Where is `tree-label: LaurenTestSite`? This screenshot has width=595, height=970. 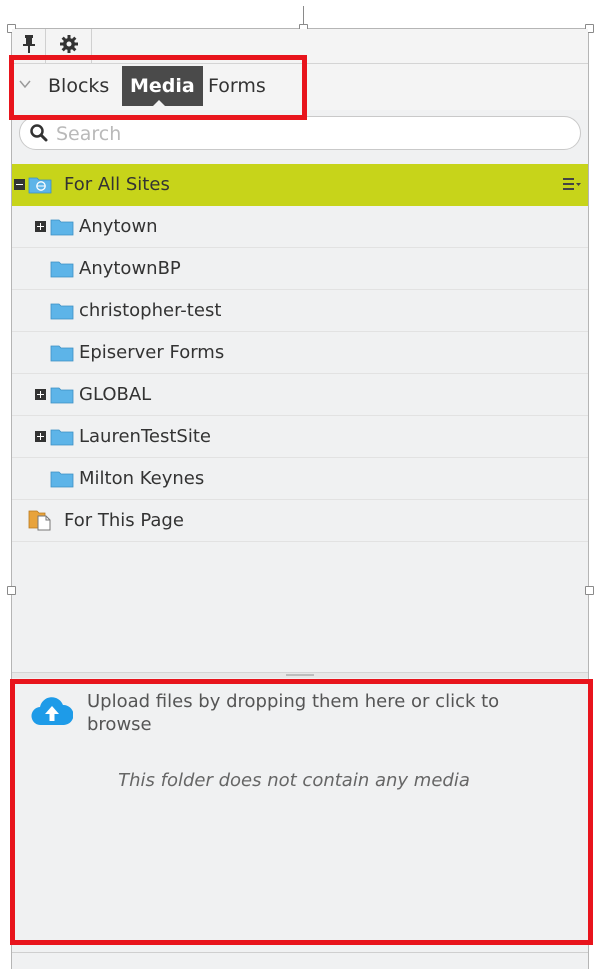 tree-label: LaurenTestSite is located at coordinates (145, 436).